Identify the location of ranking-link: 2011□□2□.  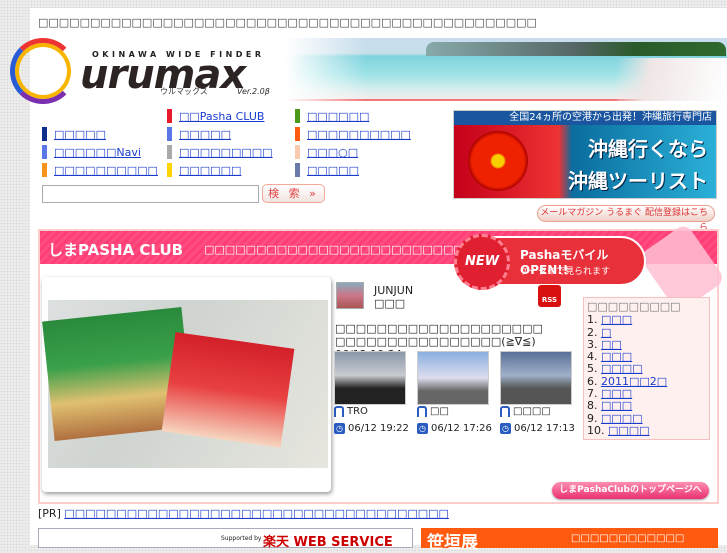
(634, 381).